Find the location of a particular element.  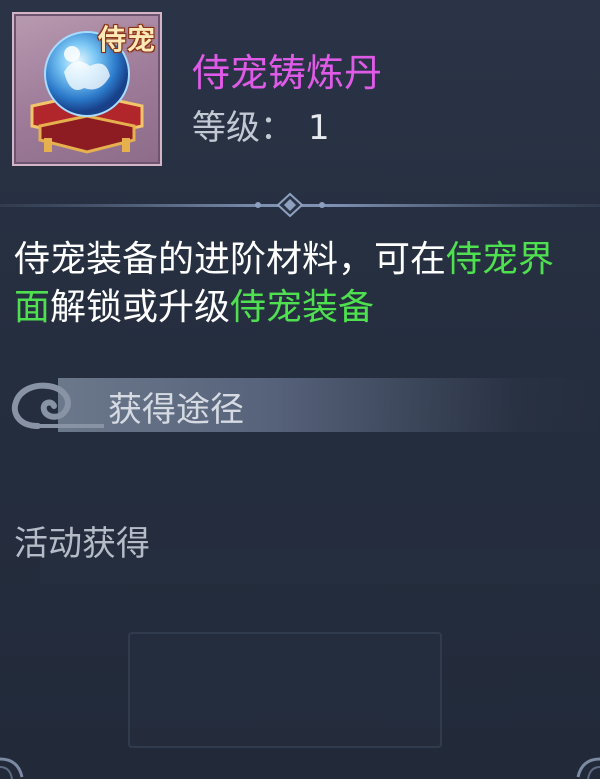

background-ghost-button is located at coordinates (285, 690).